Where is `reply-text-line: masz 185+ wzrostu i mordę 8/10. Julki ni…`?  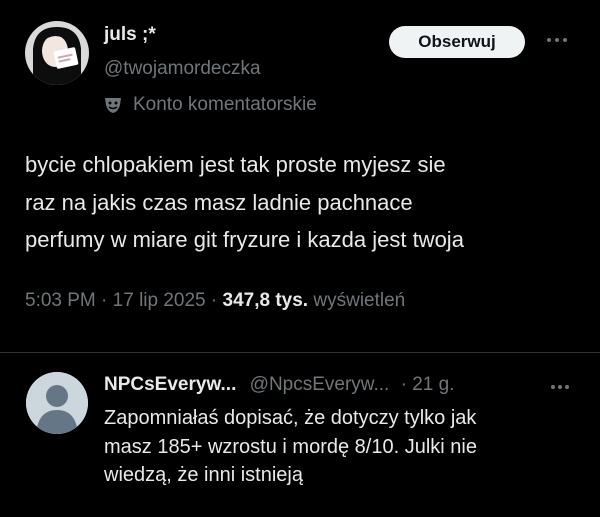 reply-text-line: masz 185+ wzrostu i mordę 8/10. Julki ni… is located at coordinates (290, 446).